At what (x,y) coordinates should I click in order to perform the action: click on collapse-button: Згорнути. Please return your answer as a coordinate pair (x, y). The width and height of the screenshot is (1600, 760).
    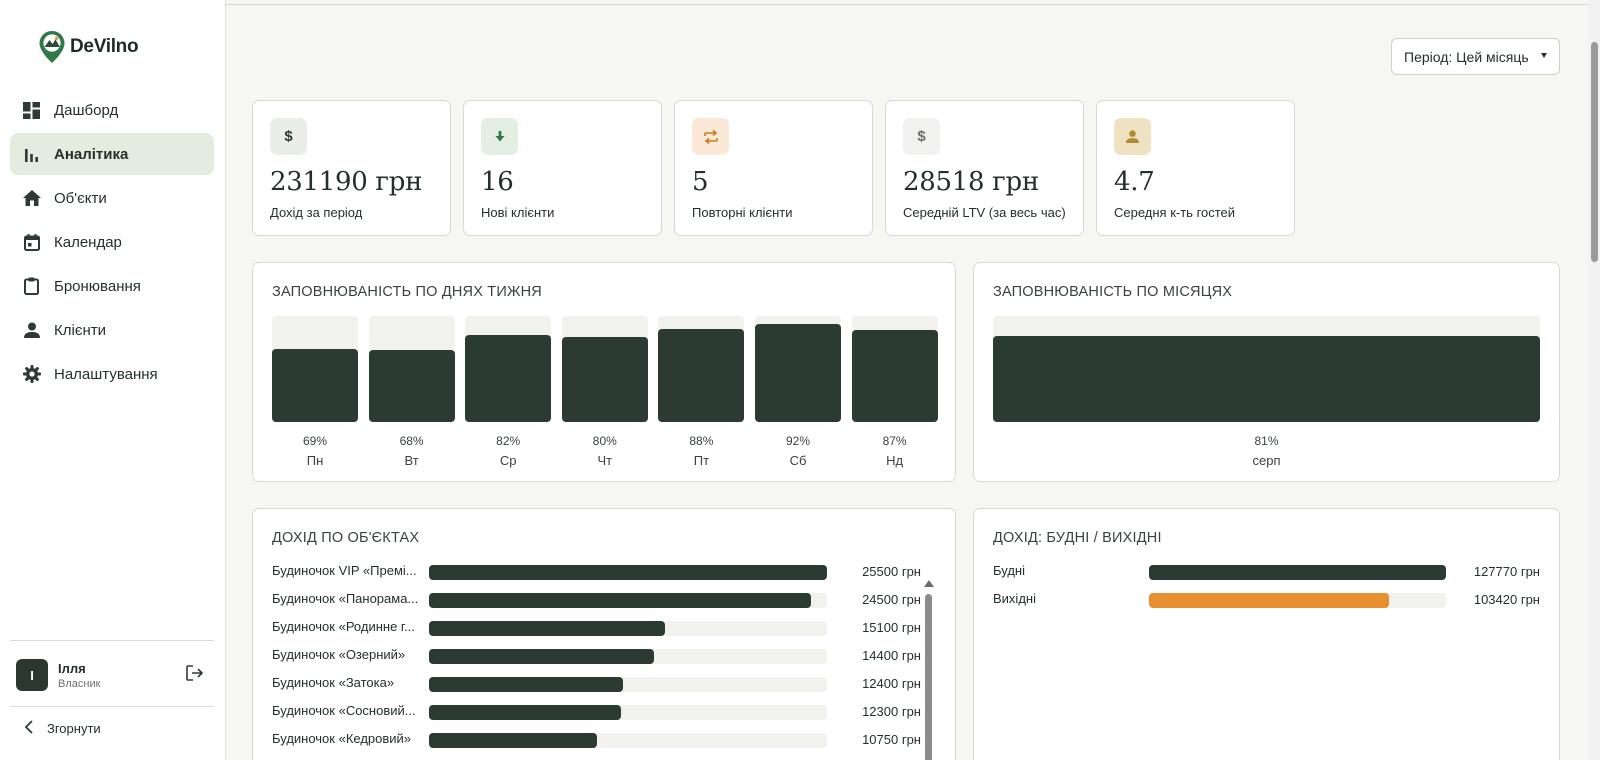
    Looking at the image, I should click on (62, 728).